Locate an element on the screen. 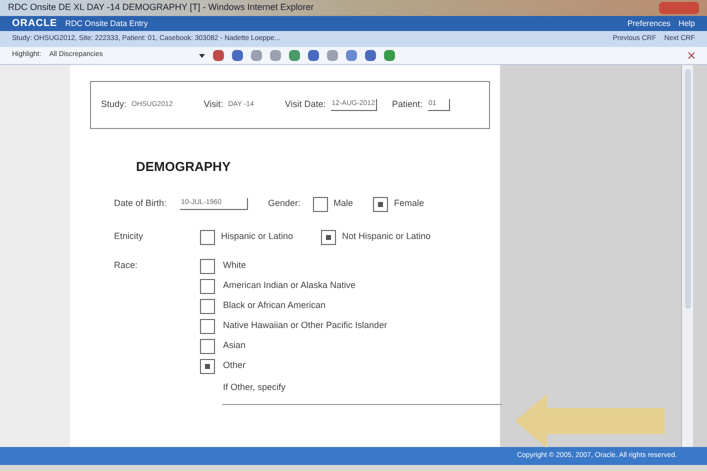  form-title: DEMOGRAPHY is located at coordinates (184, 167).